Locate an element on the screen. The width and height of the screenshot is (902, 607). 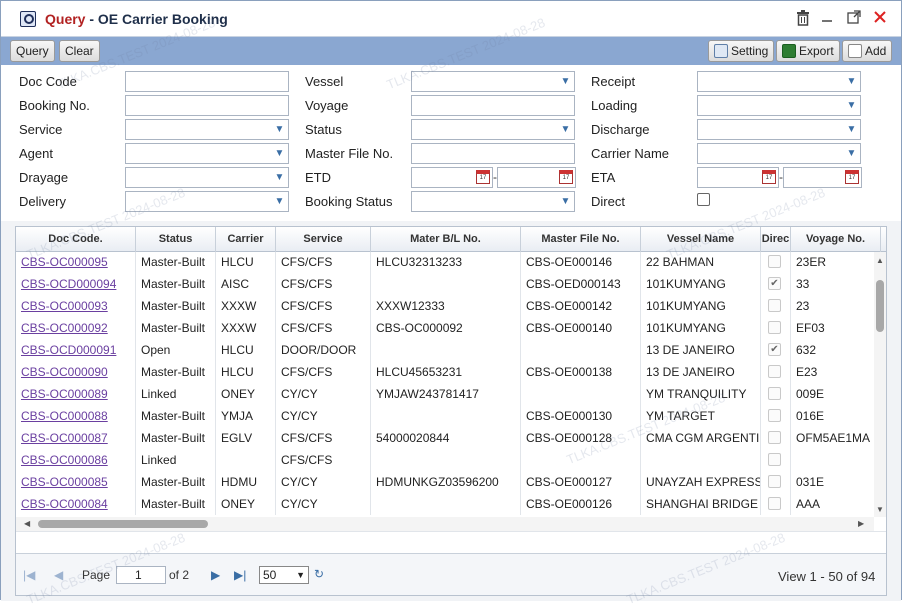
scroll-left-icon: ◀ is located at coordinates (27, 523).